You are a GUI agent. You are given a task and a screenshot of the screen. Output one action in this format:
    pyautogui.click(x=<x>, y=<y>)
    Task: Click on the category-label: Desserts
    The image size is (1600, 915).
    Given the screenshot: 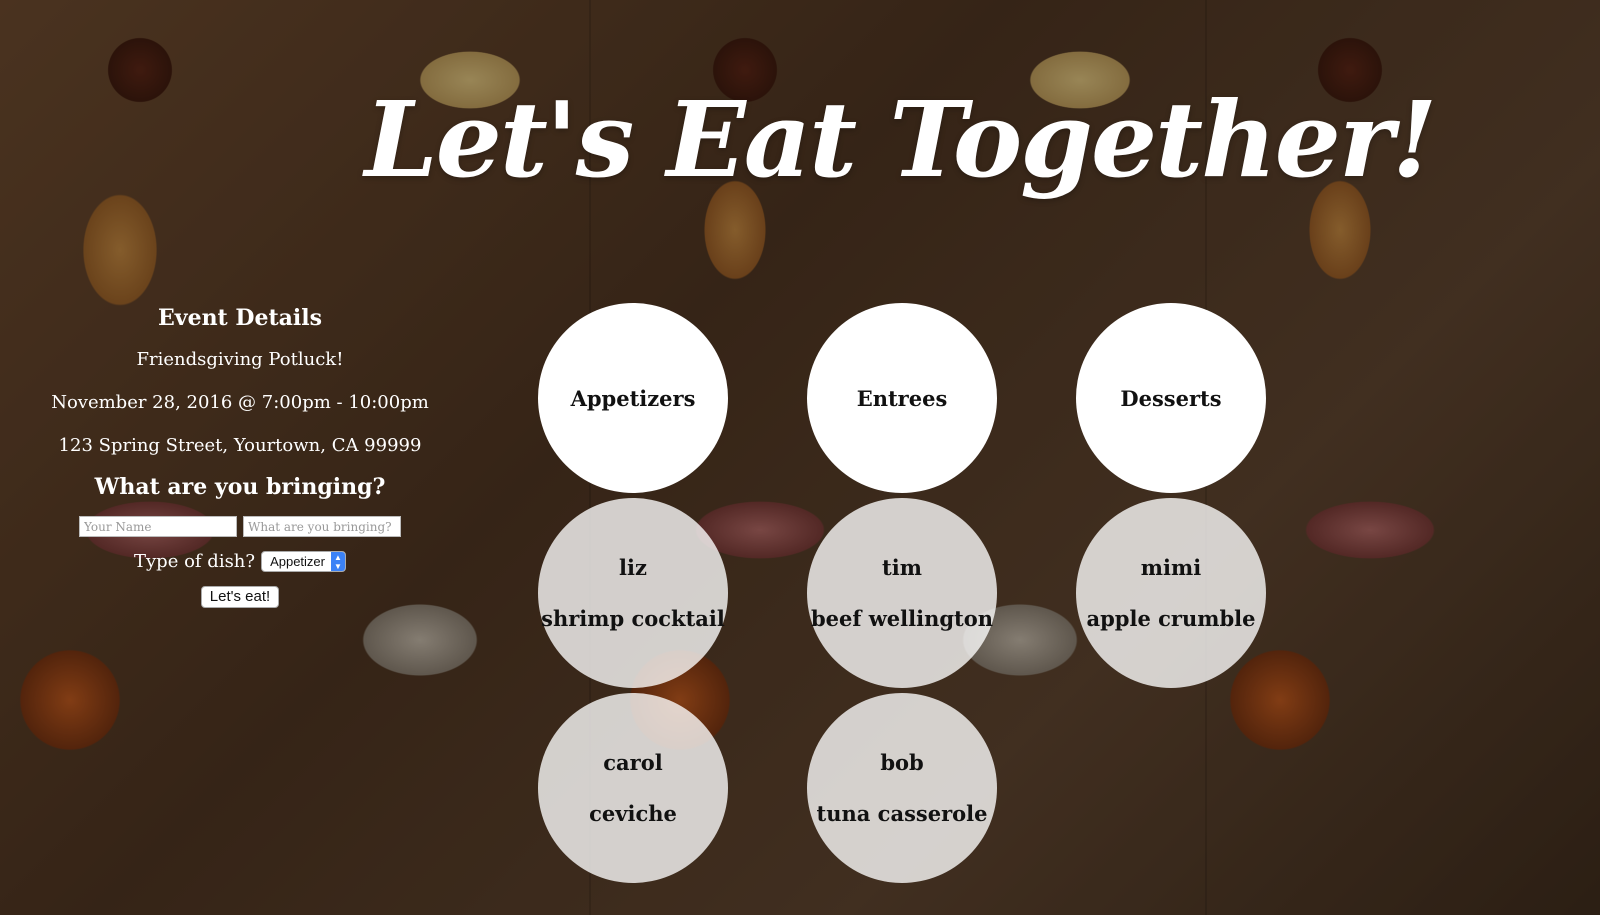 What is the action you would take?
    pyautogui.click(x=1171, y=398)
    